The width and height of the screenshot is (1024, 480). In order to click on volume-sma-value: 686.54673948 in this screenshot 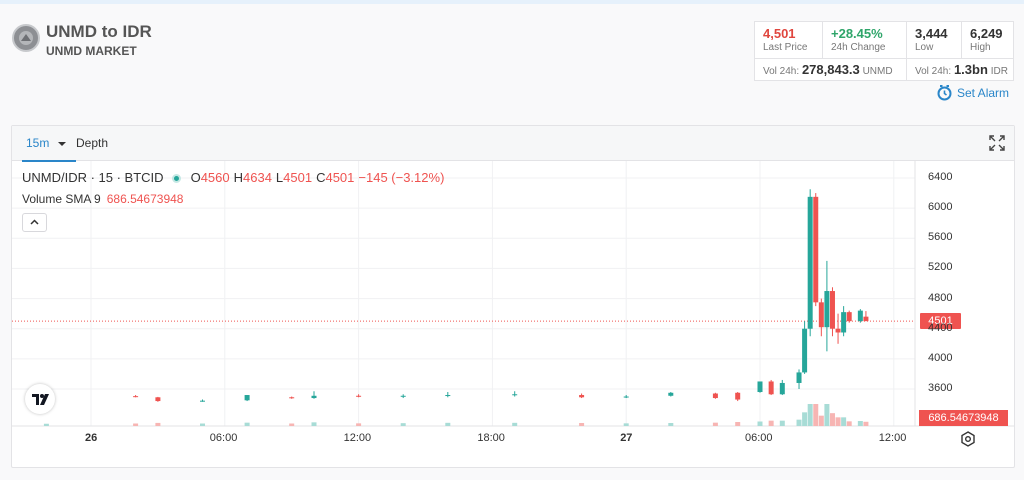, I will do `click(145, 199)`.